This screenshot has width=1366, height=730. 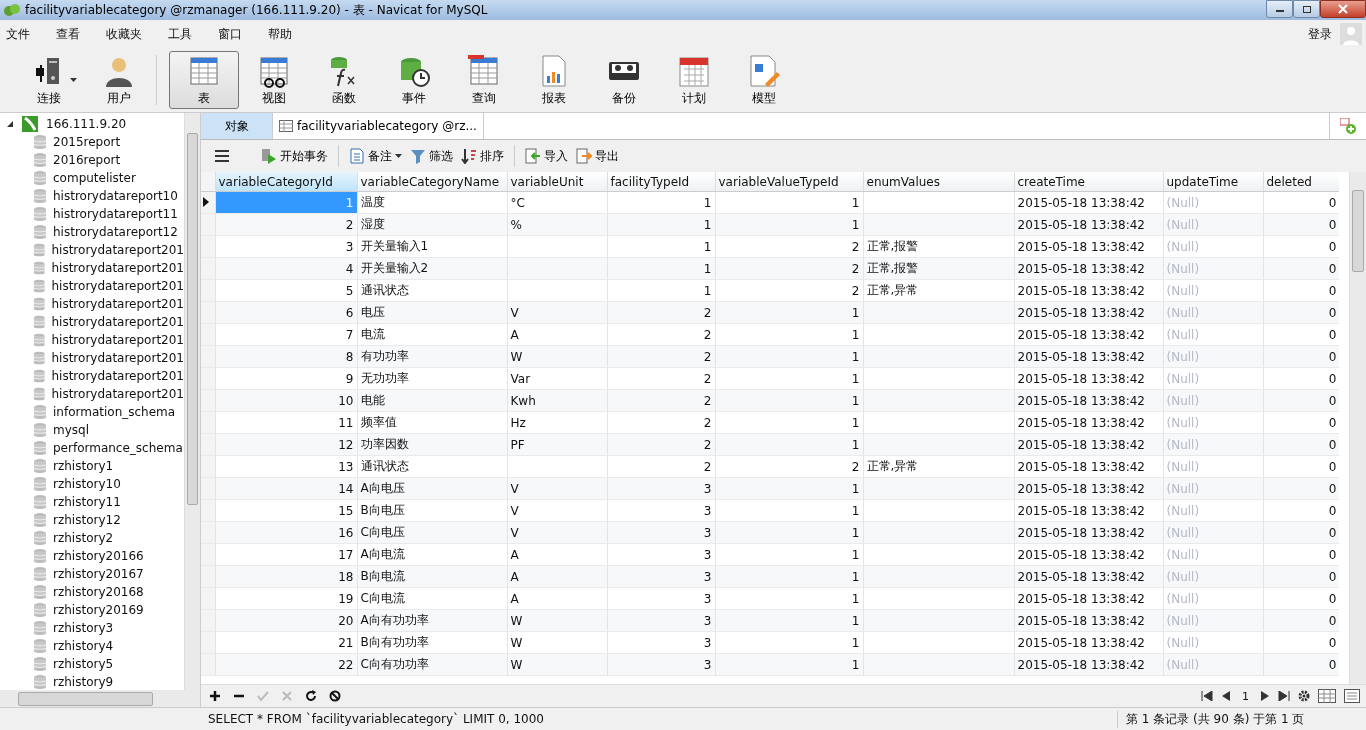 What do you see at coordinates (789, 182) in the screenshot?
I see `column-header: variableValueTypeId` at bounding box center [789, 182].